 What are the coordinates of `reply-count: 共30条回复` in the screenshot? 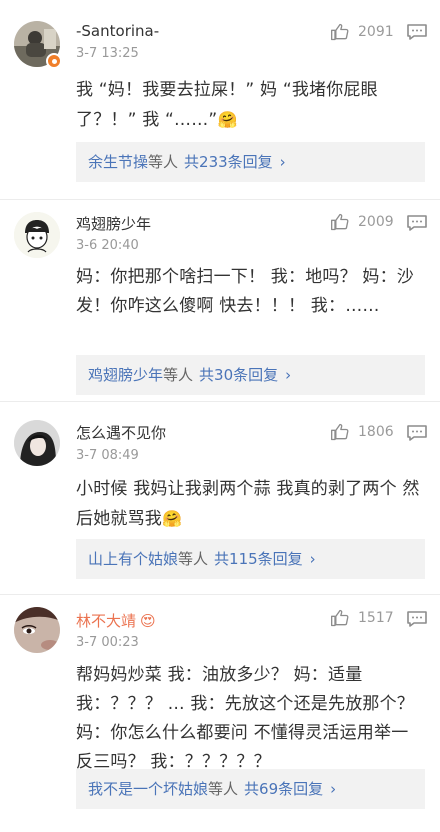 It's located at (239, 375).